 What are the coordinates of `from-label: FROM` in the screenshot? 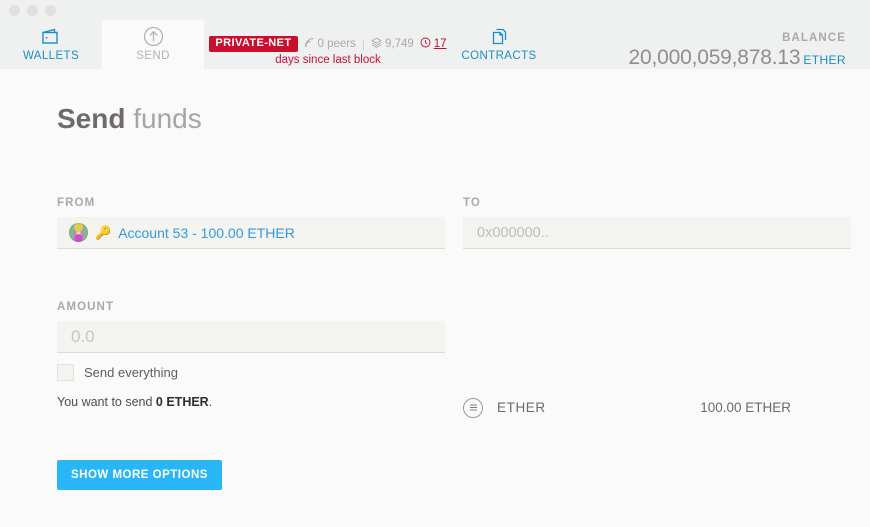 It's located at (76, 203).